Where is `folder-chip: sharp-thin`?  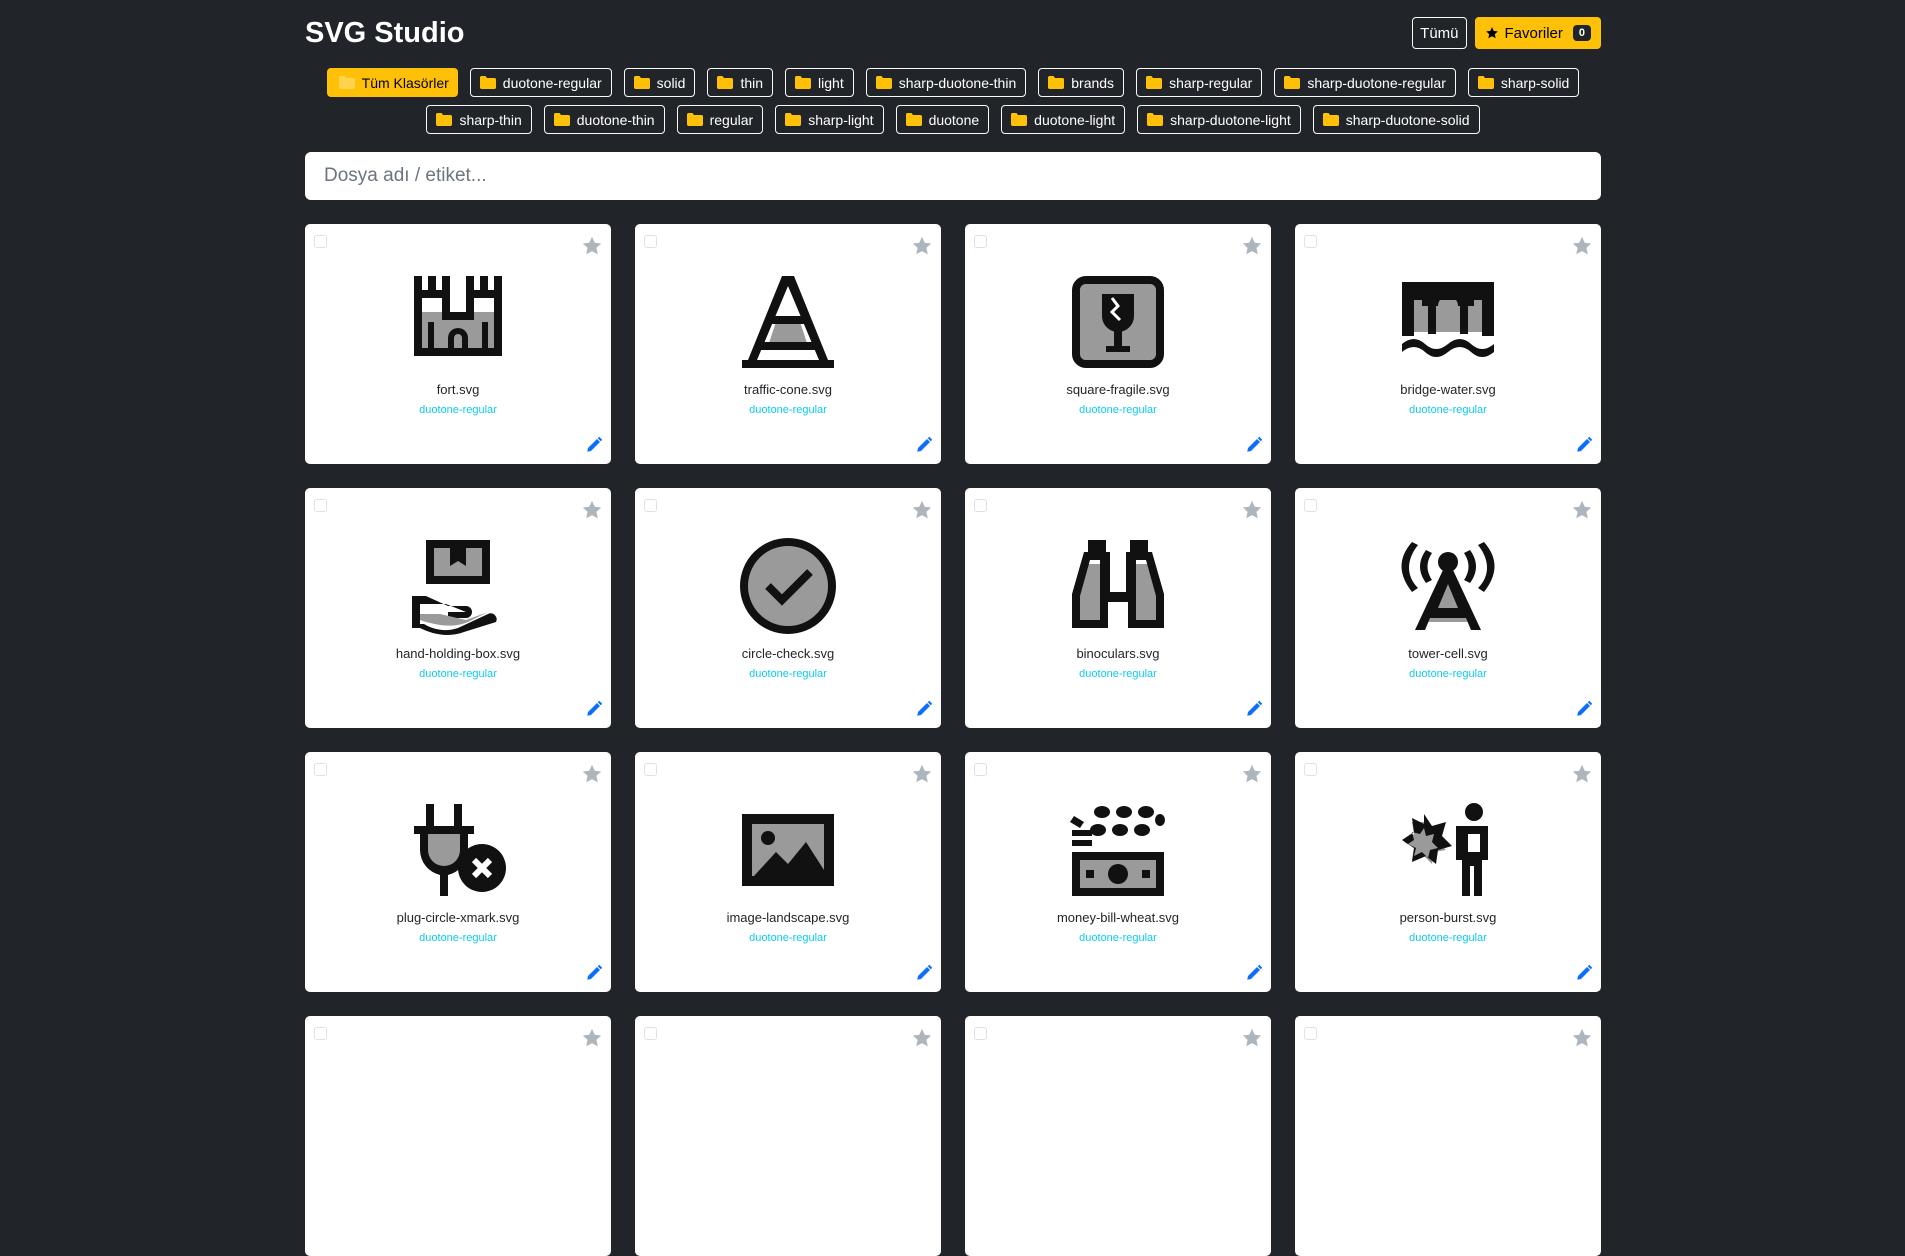 folder-chip: sharp-thin is located at coordinates (479, 119).